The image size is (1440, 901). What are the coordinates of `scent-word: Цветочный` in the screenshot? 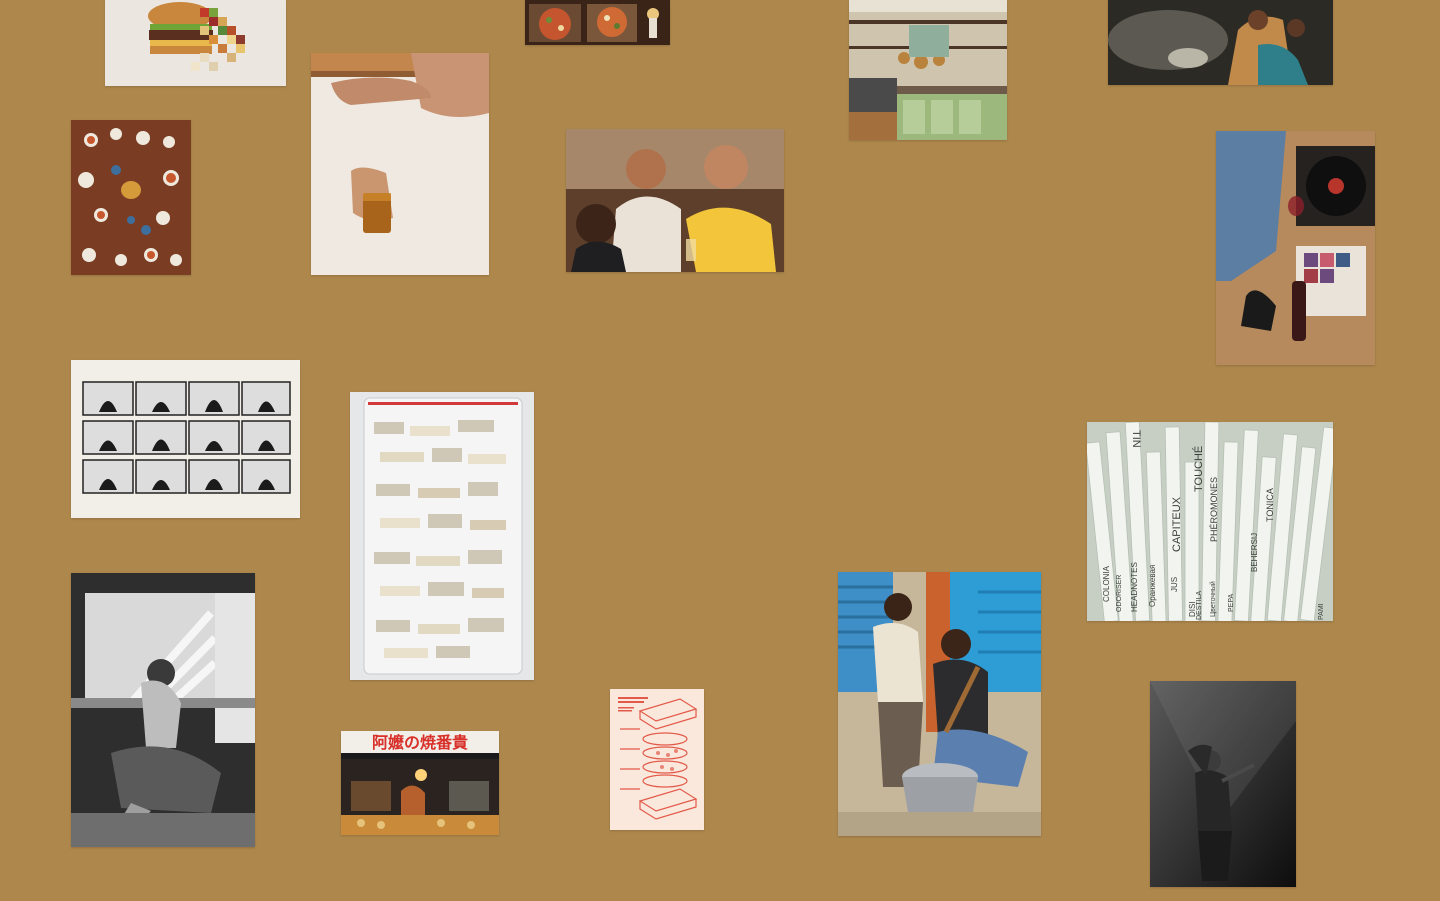 It's located at (1213, 599).